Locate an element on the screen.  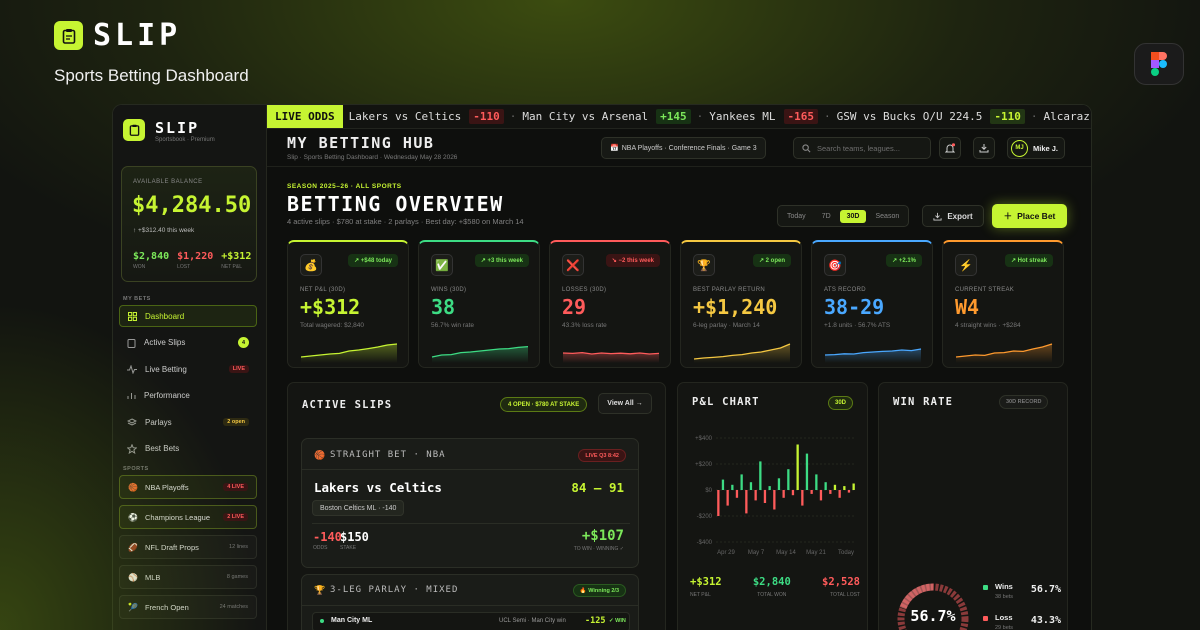
kpi-sub: Total wagered: $2,840 is located at coordinates (332, 325).